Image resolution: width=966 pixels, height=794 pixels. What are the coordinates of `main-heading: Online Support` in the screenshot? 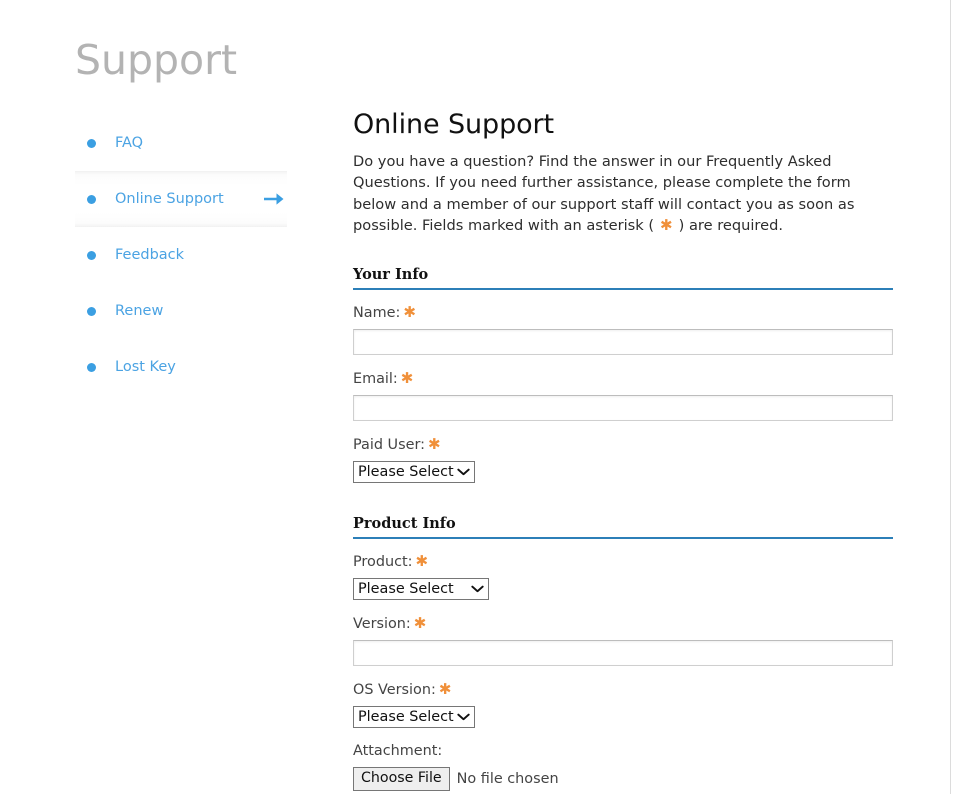 It's located at (454, 124).